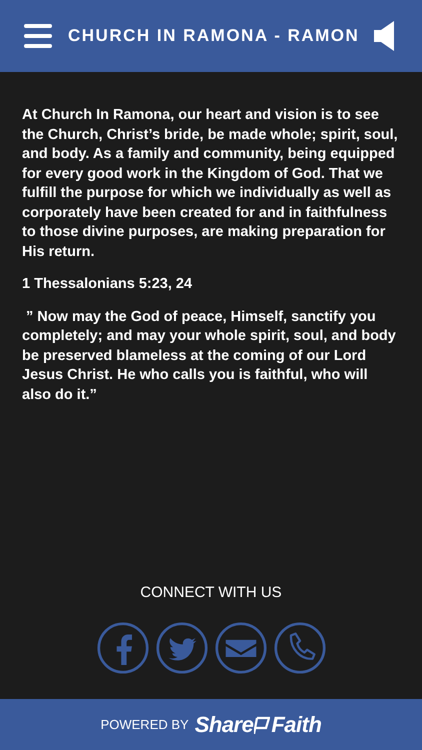 The width and height of the screenshot is (422, 750). Describe the element at coordinates (300, 648) in the screenshot. I see `phone-icon` at that location.